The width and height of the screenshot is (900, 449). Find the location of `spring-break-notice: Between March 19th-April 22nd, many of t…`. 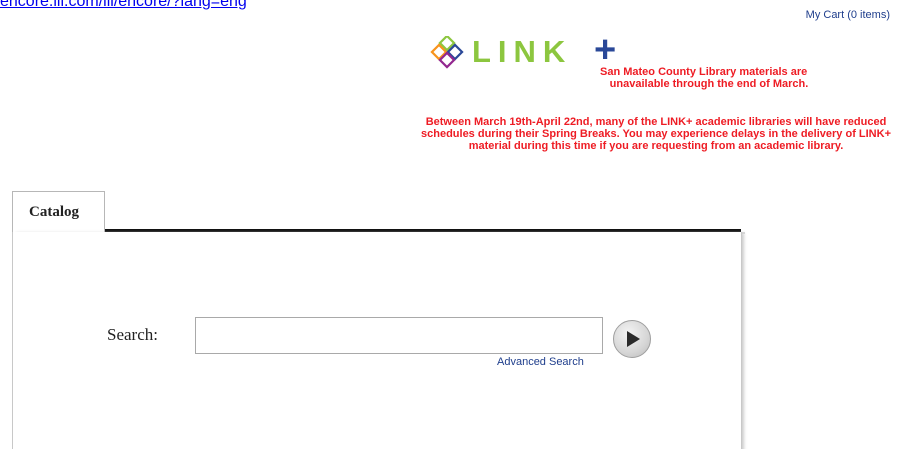

spring-break-notice: Between March 19th-April 22nd, many of t… is located at coordinates (656, 134).